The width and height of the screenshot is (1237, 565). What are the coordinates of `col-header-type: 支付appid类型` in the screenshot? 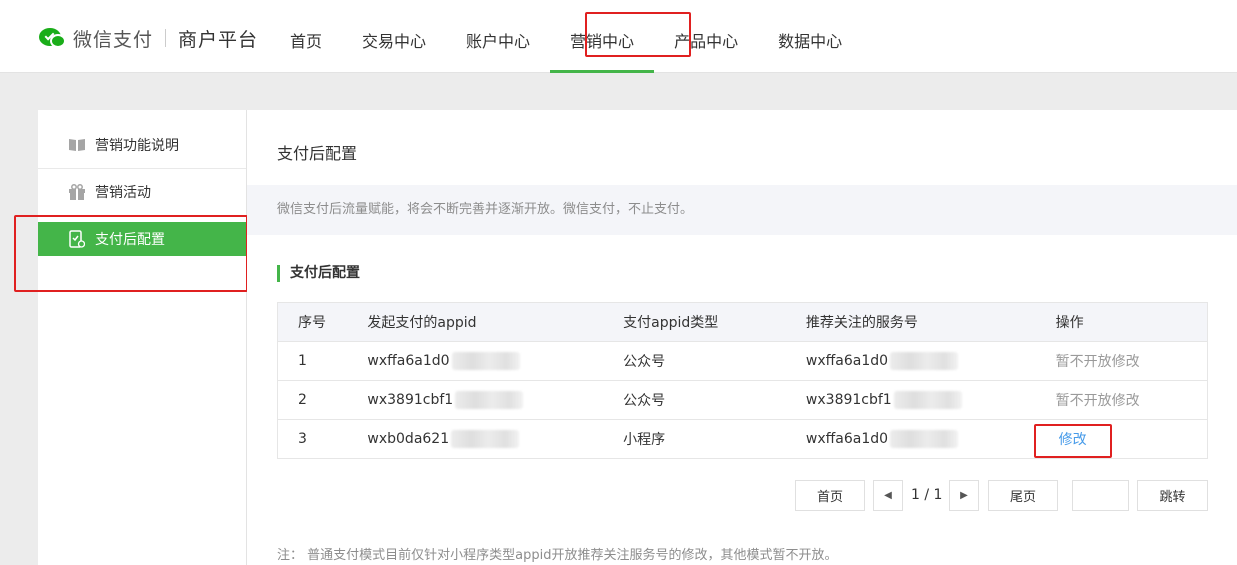 It's located at (714, 322).